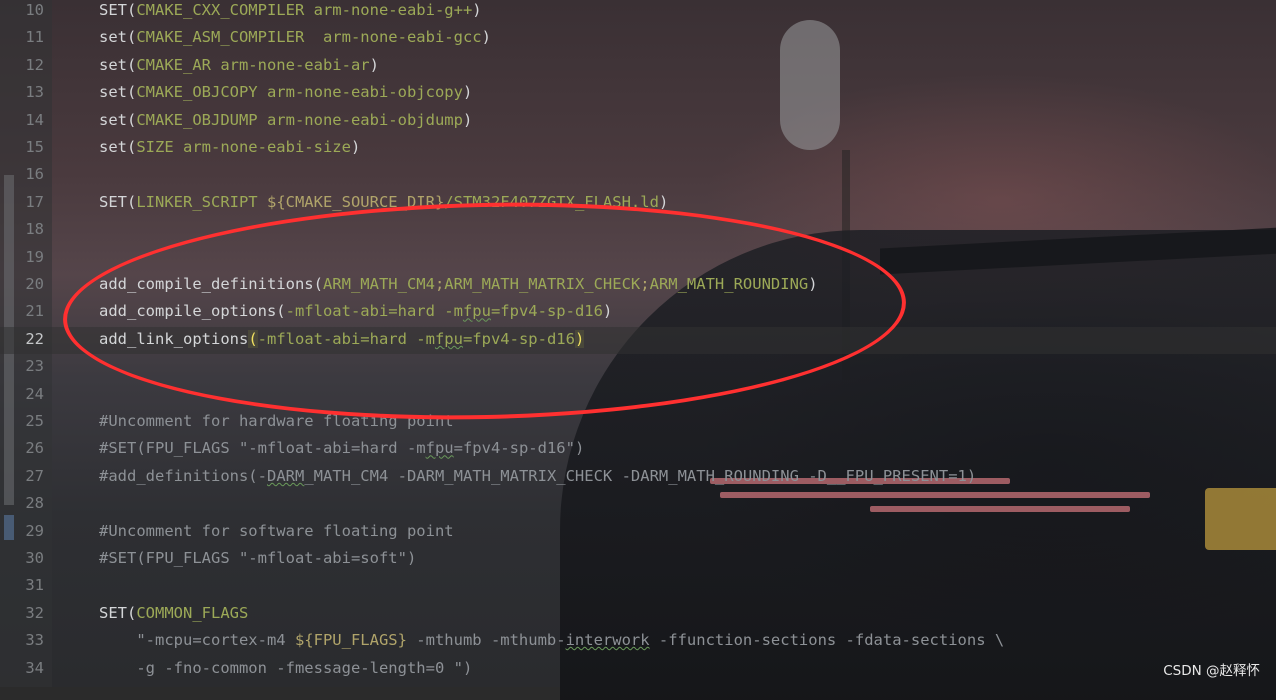 The image size is (1276, 700). I want to click on line-number: 19, so click(34, 256).